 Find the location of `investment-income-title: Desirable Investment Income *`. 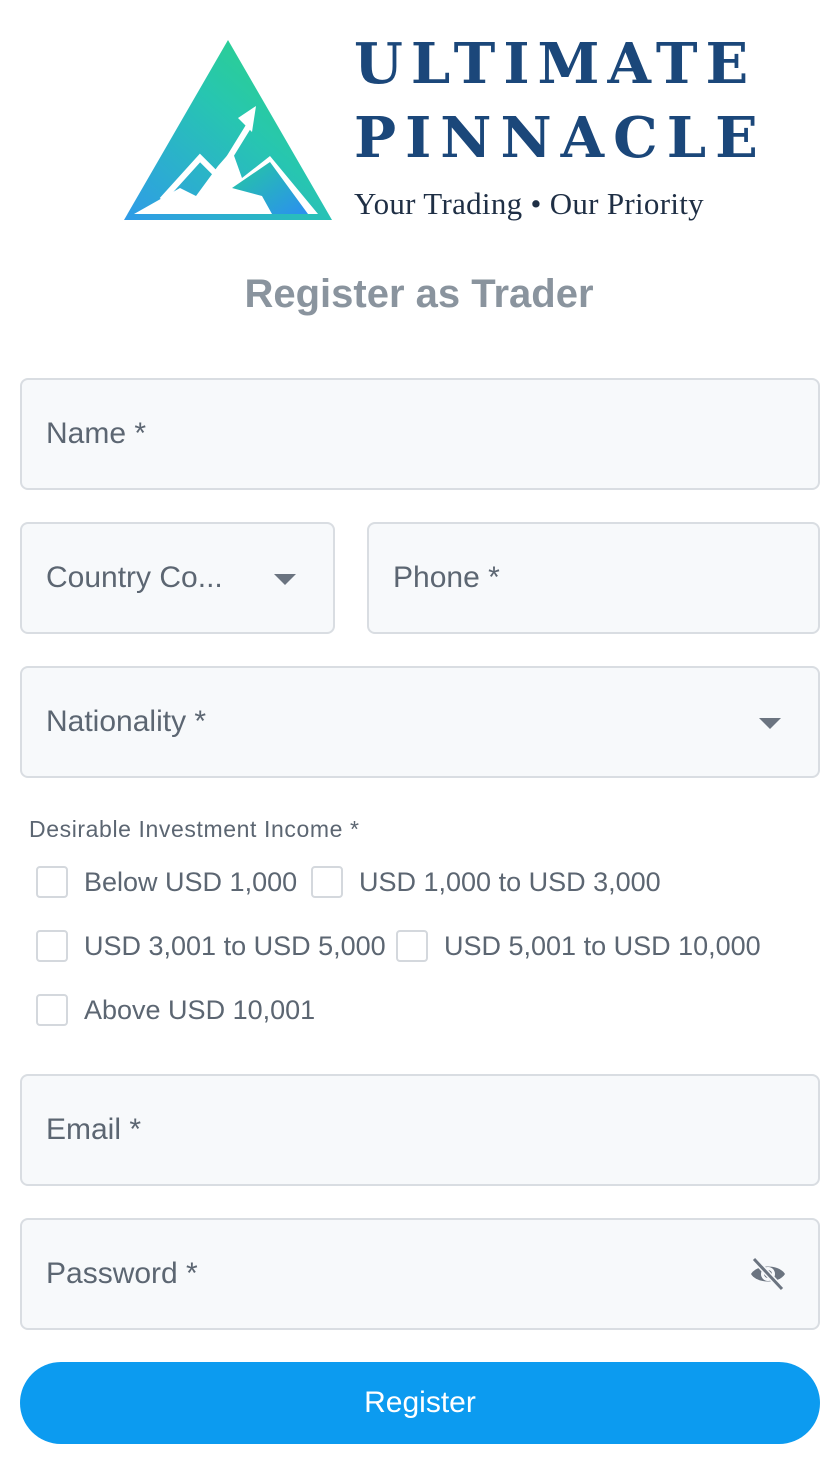

investment-income-title: Desirable Investment Income * is located at coordinates (194, 829).